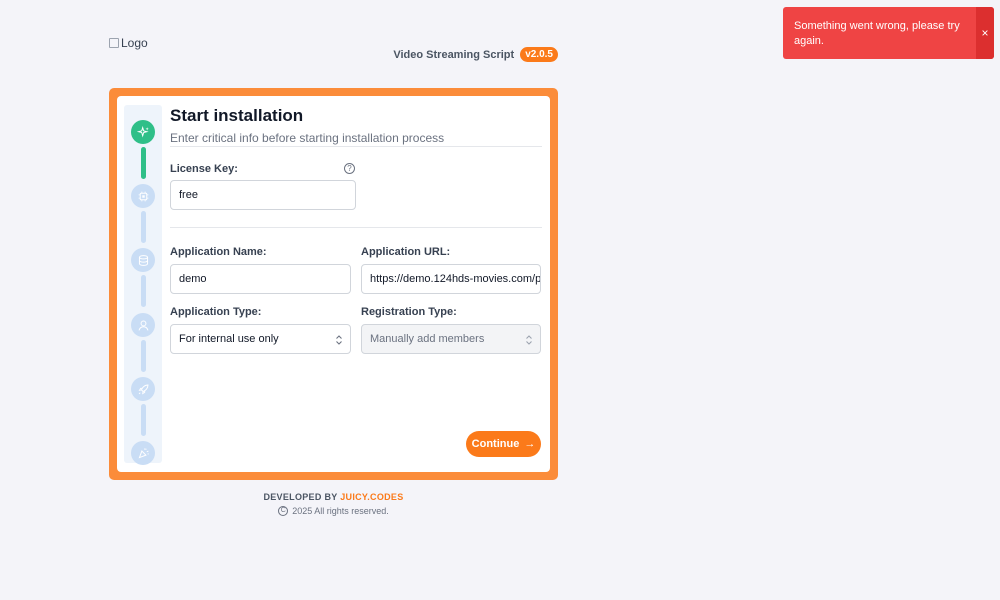  I want to click on product-name: Video Streaming Script, so click(454, 54).